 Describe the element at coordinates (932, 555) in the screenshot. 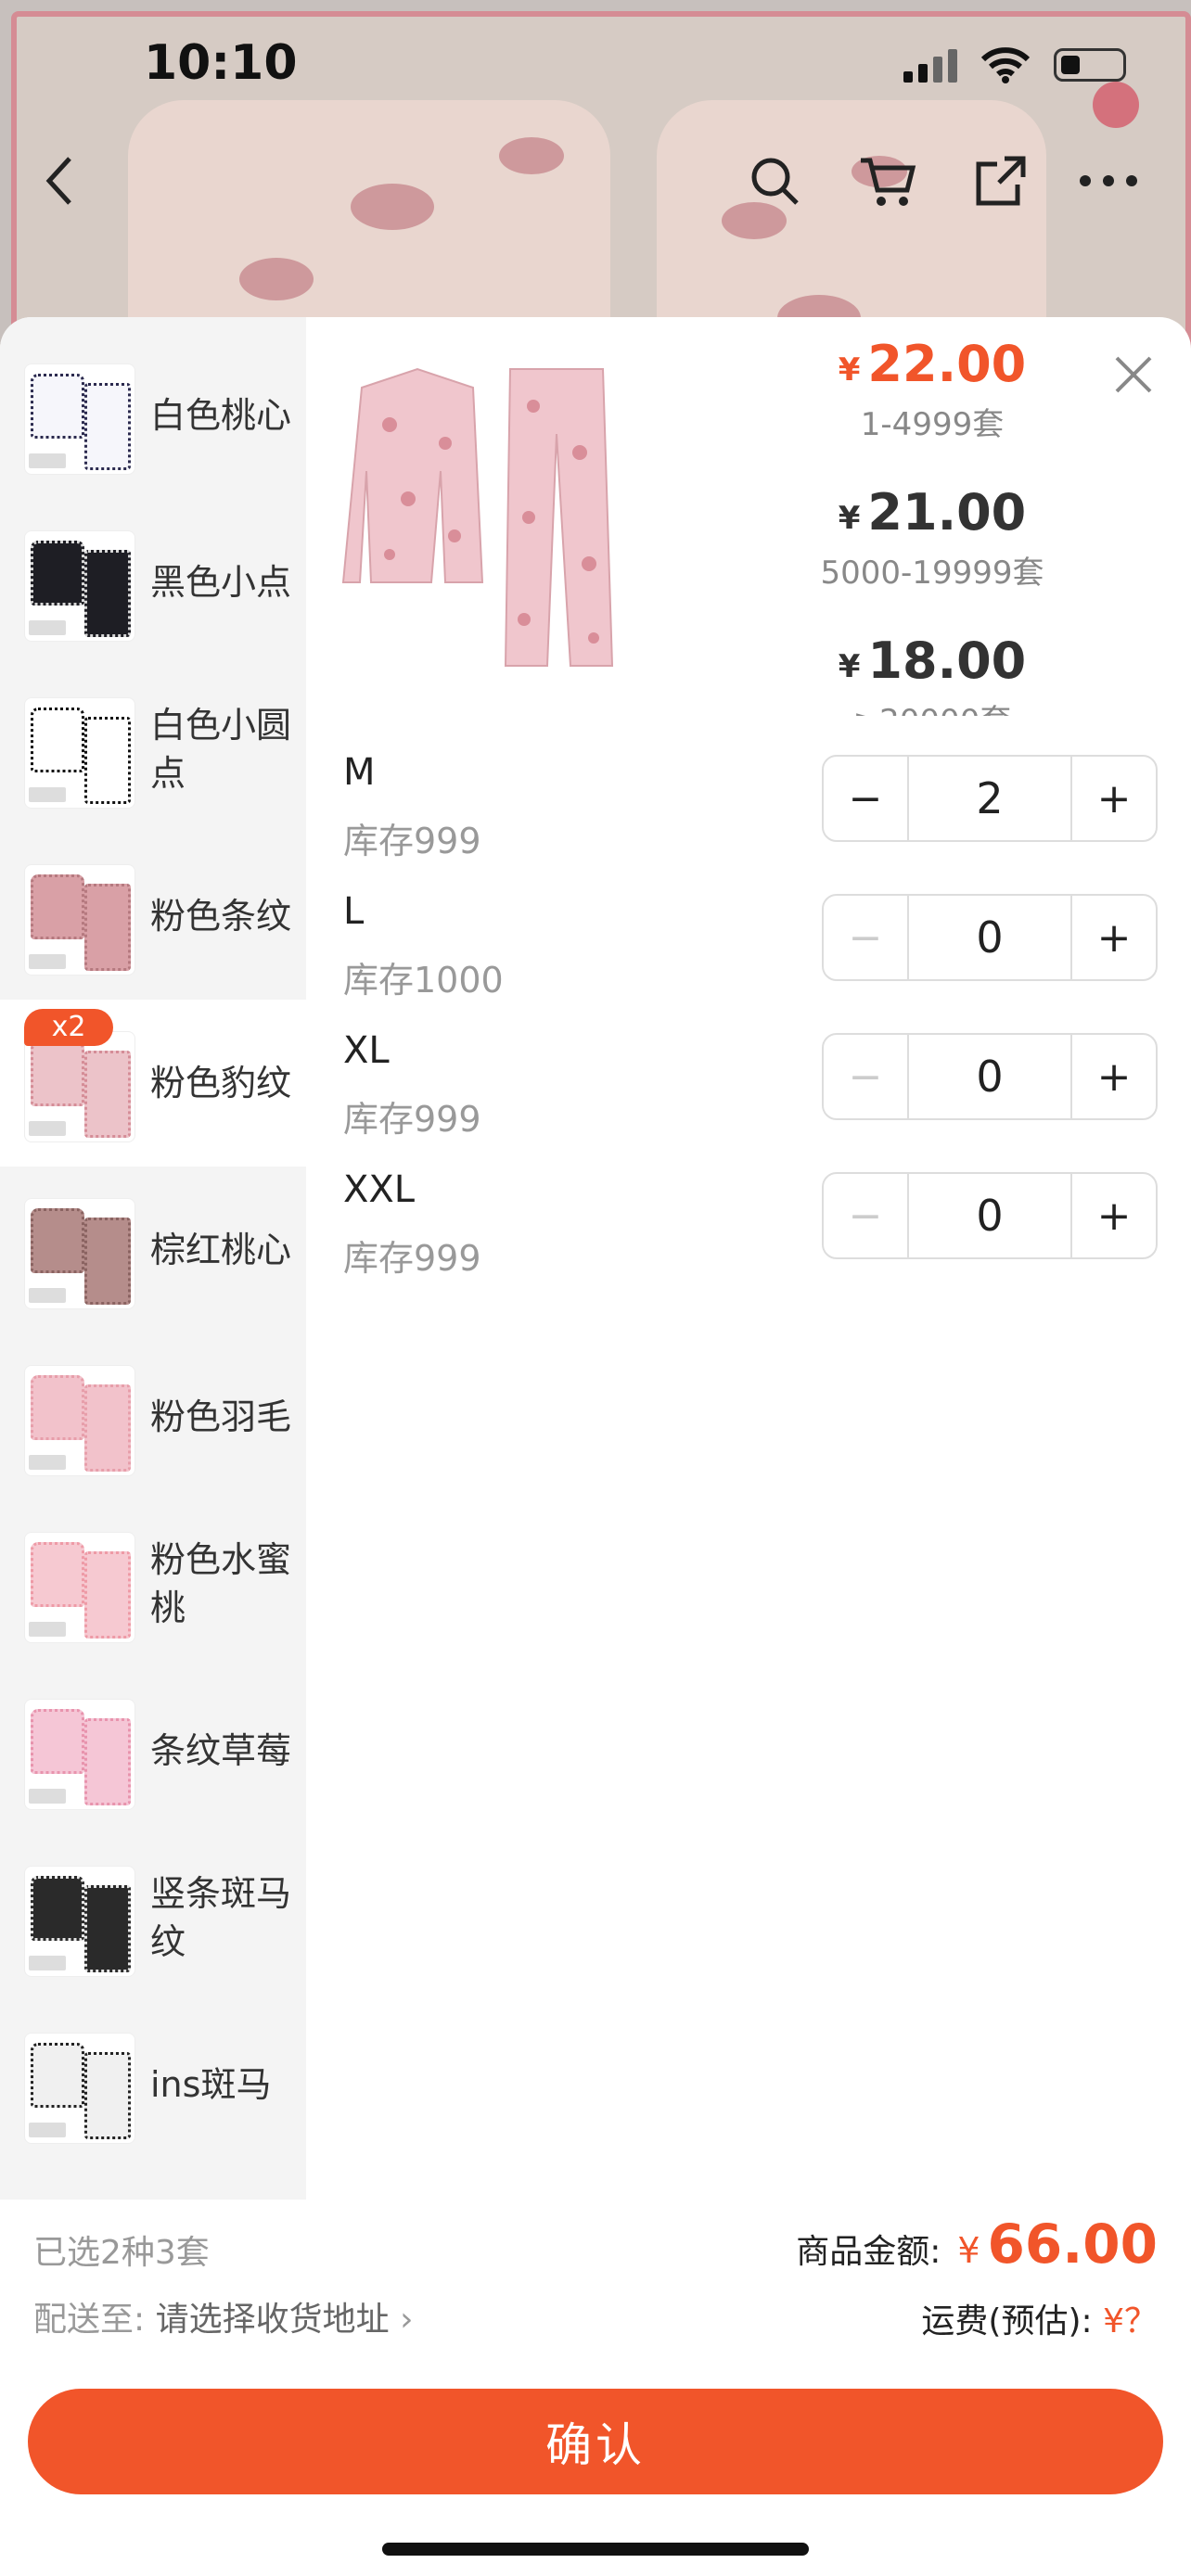

I see `price-tier: ¥21.00 5000-19999套` at that location.